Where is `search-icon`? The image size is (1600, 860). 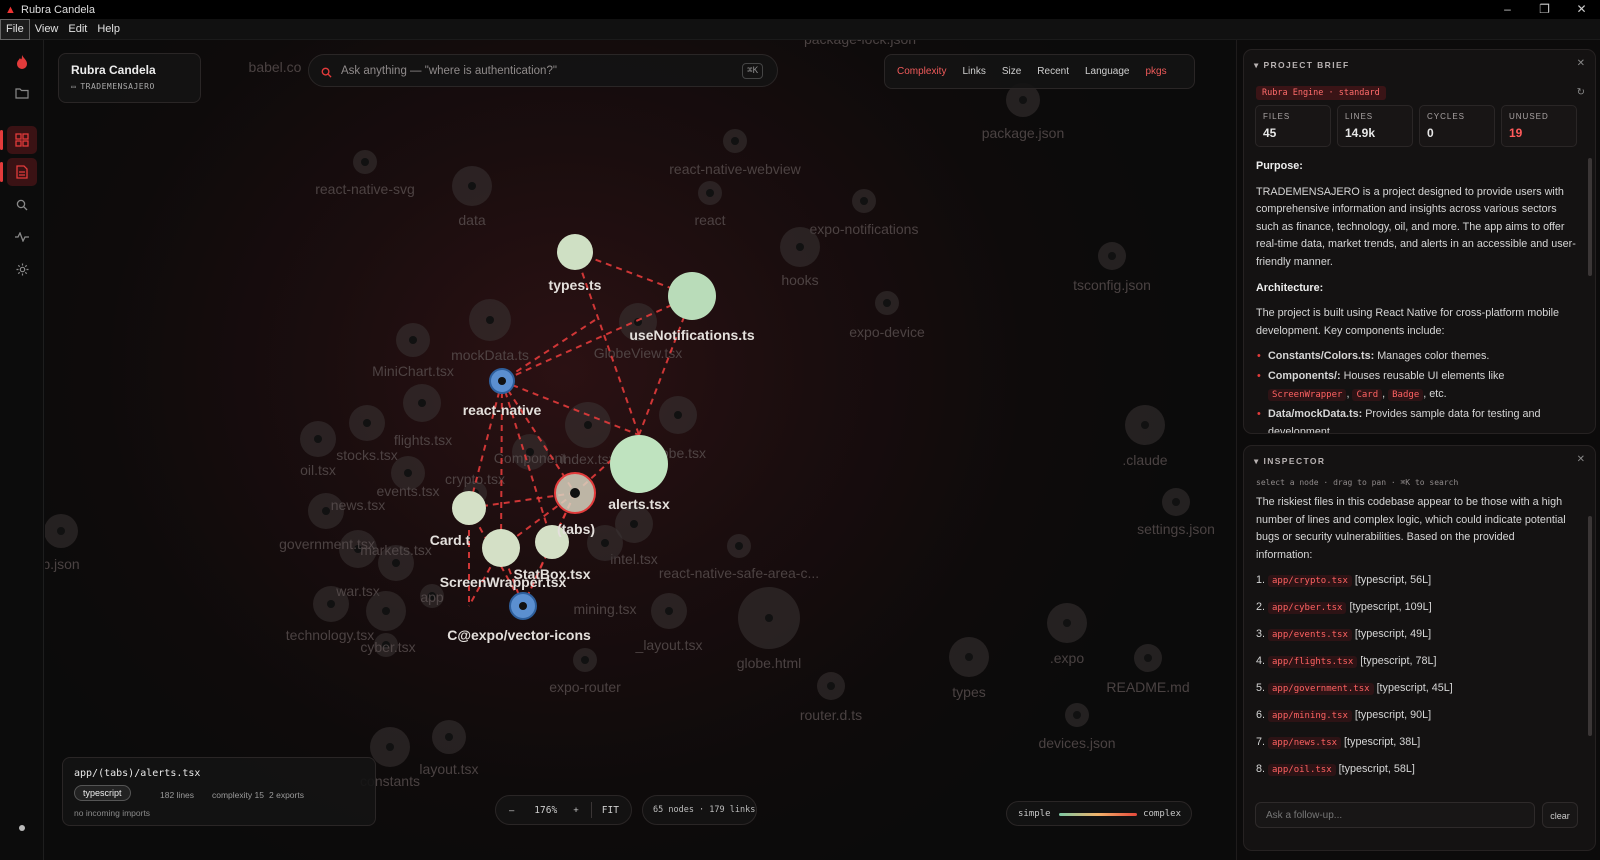 search-icon is located at coordinates (22, 205).